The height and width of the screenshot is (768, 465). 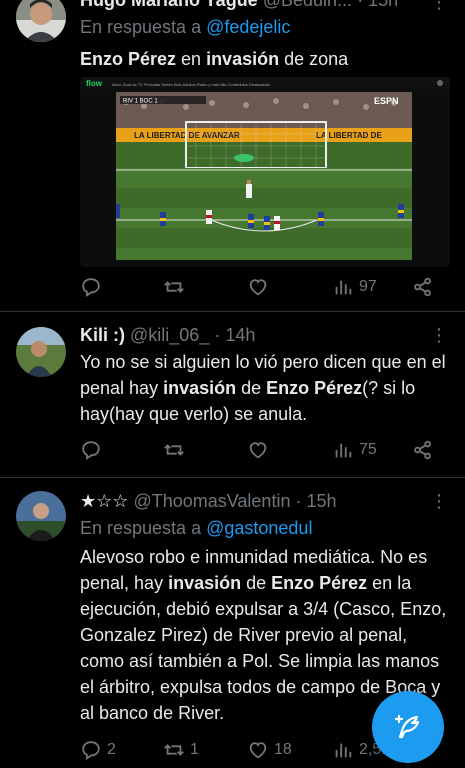 I want to click on tweet-actions: 75, so click(x=260, y=451).